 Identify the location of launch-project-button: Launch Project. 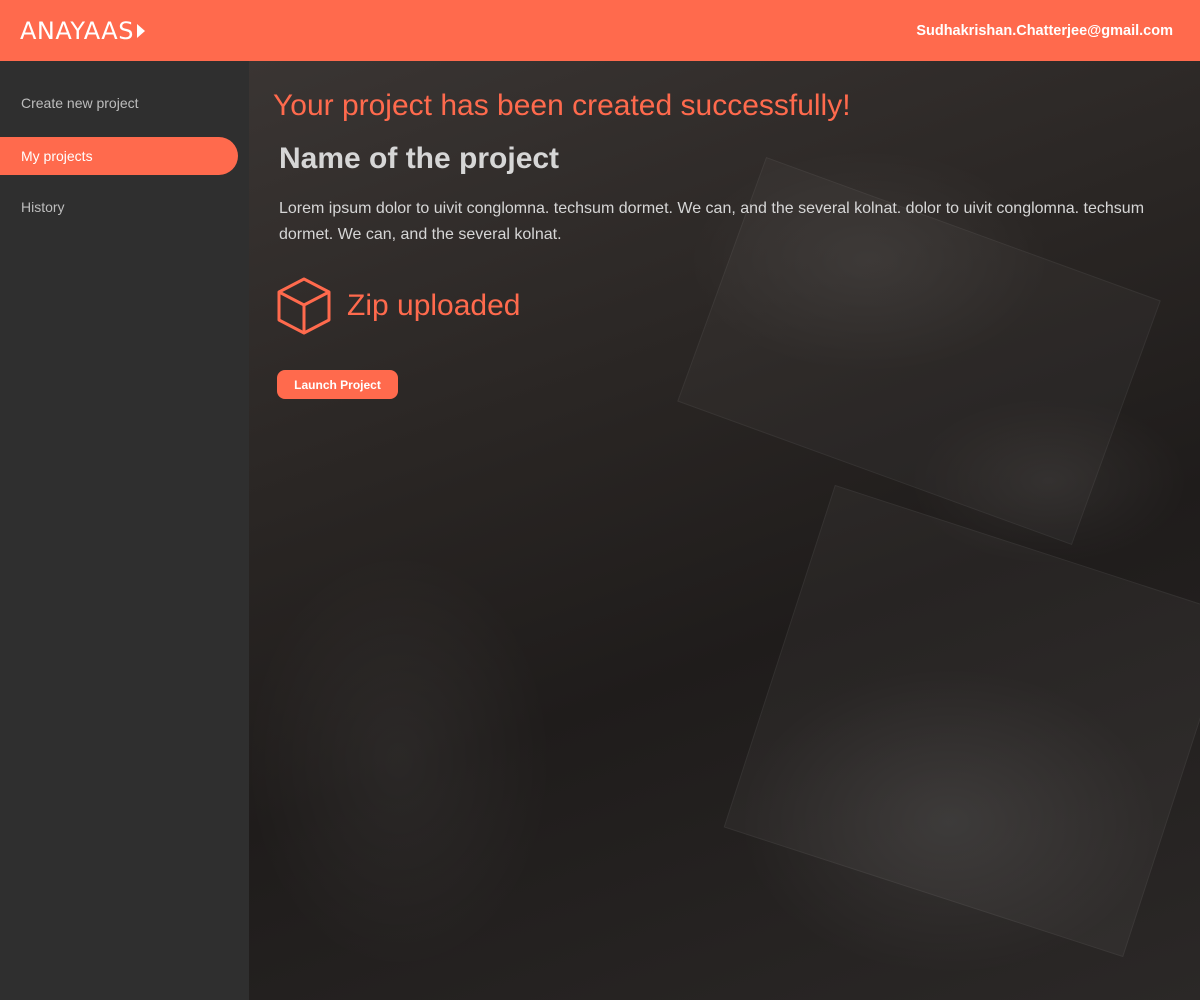
(337, 384).